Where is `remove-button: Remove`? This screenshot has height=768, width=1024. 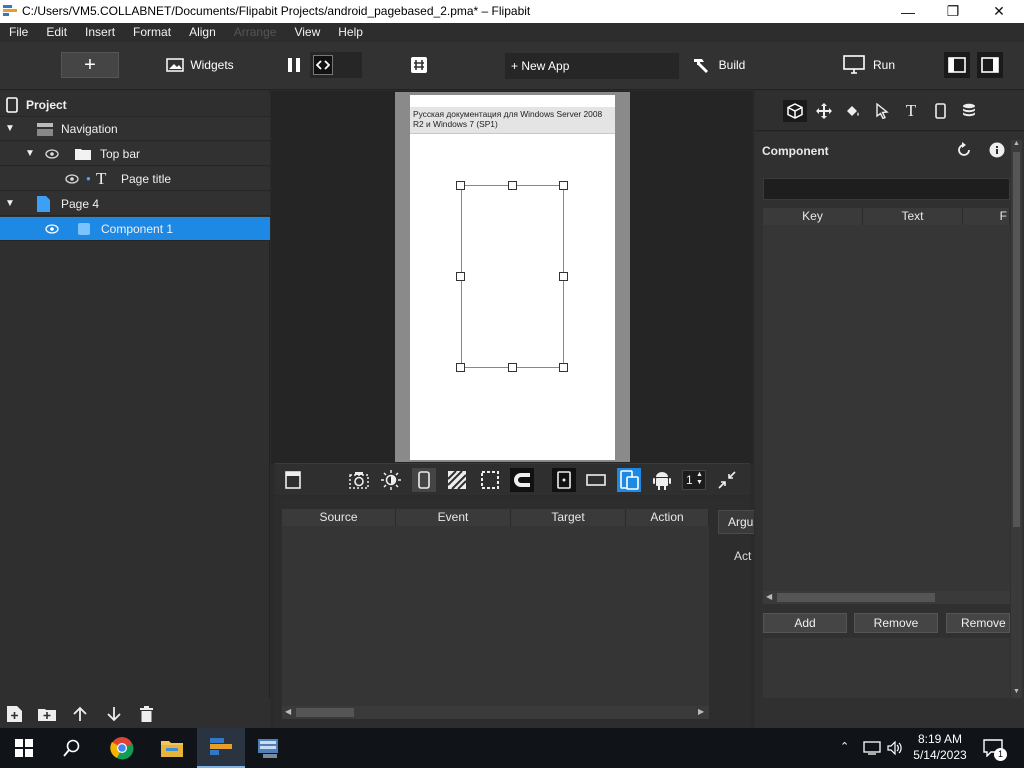 remove-button: Remove is located at coordinates (896, 623).